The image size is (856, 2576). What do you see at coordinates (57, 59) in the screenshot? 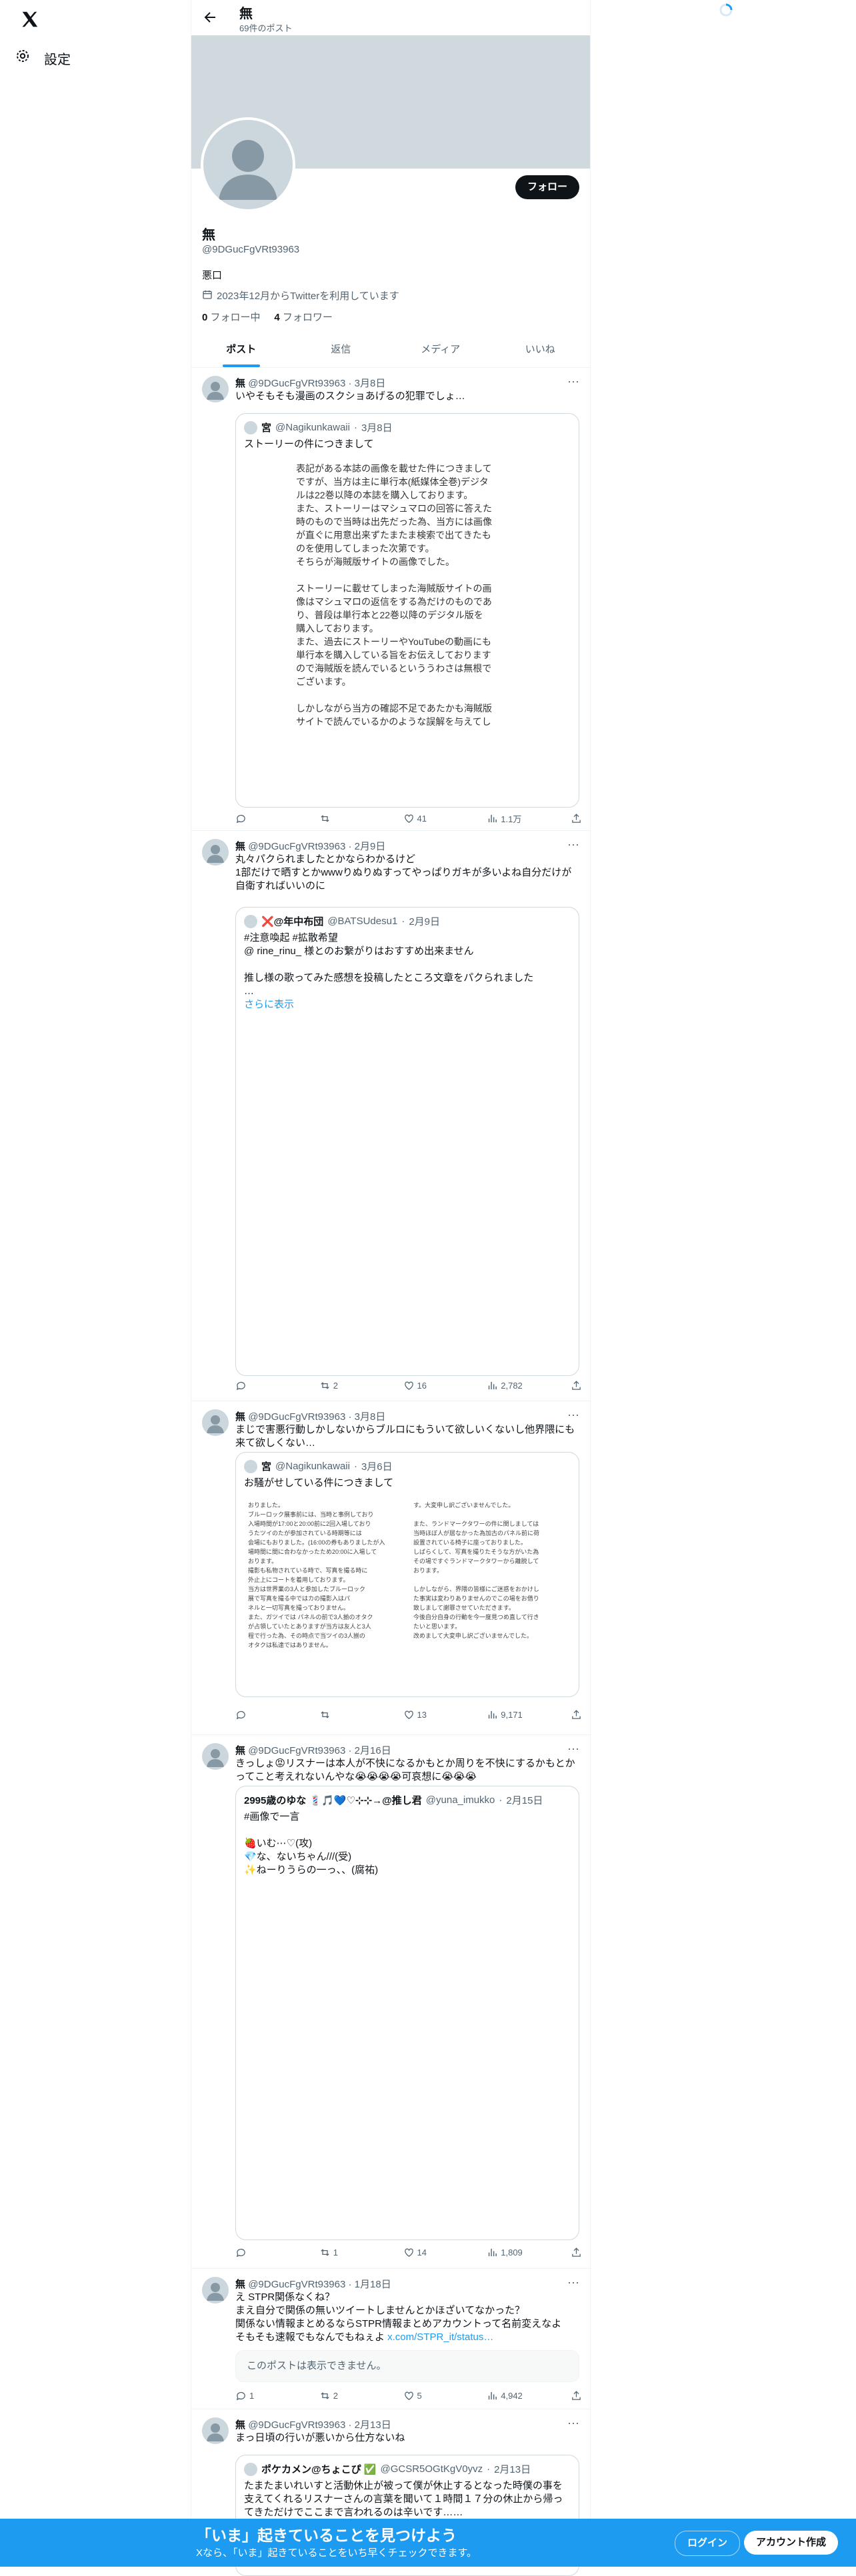
I see `settings-label: 設定` at bounding box center [57, 59].